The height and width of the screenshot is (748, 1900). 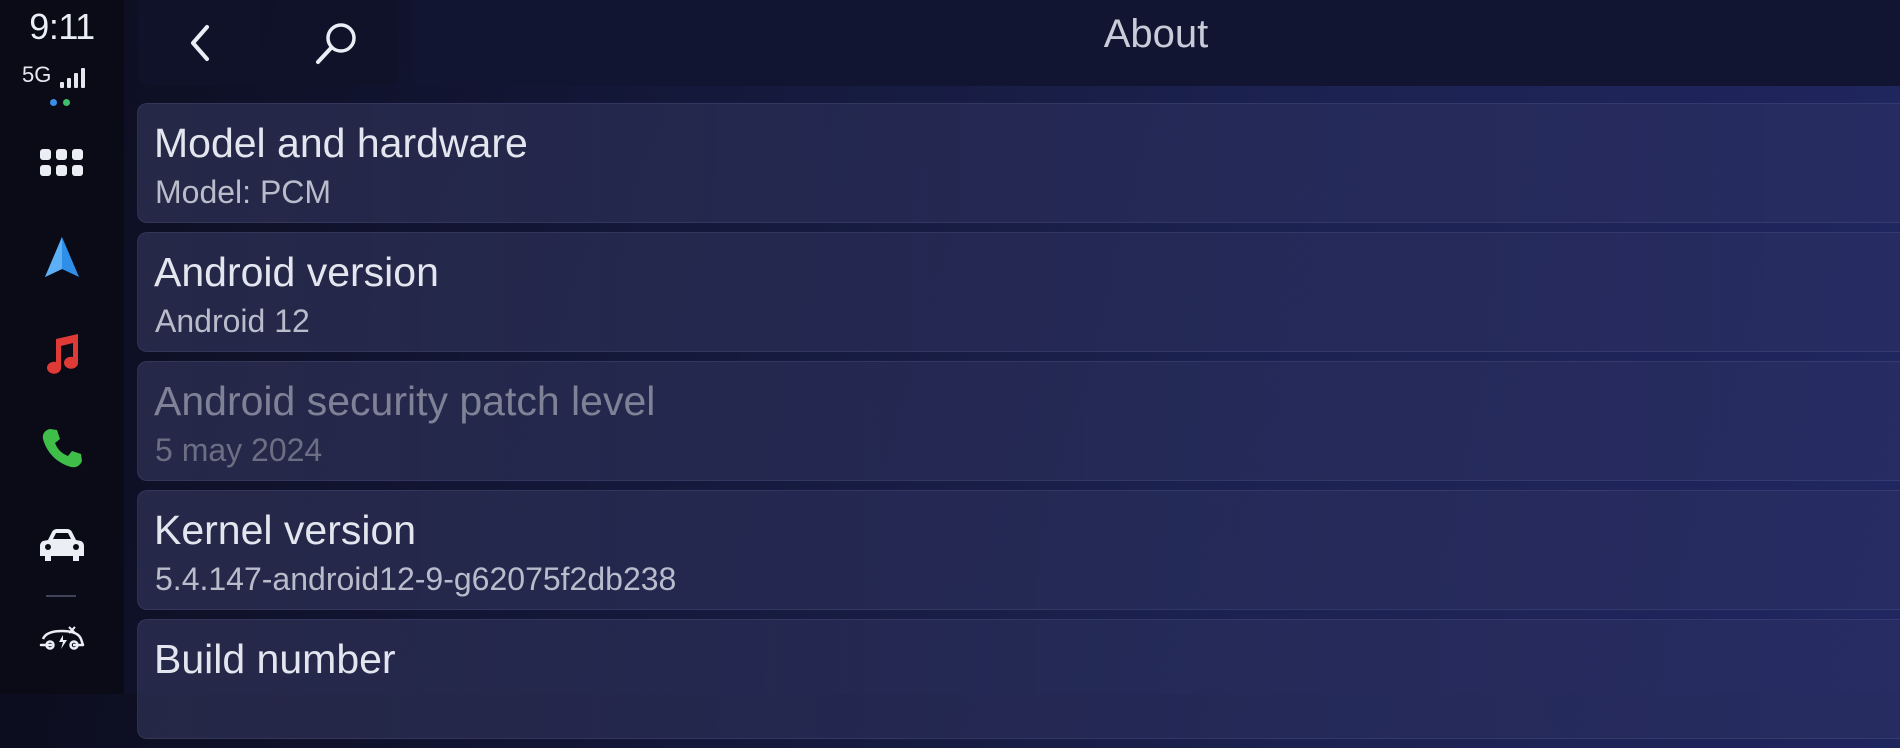 What do you see at coordinates (62, 26) in the screenshot?
I see `status-clock: 9:11` at bounding box center [62, 26].